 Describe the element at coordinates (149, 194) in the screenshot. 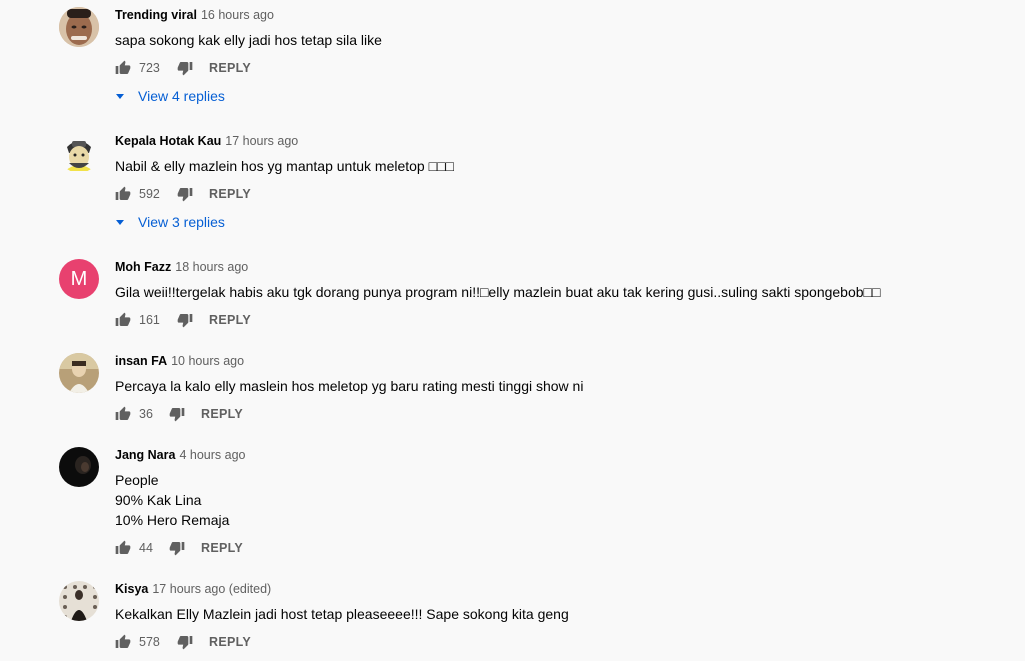

I see `like-count: 592` at that location.